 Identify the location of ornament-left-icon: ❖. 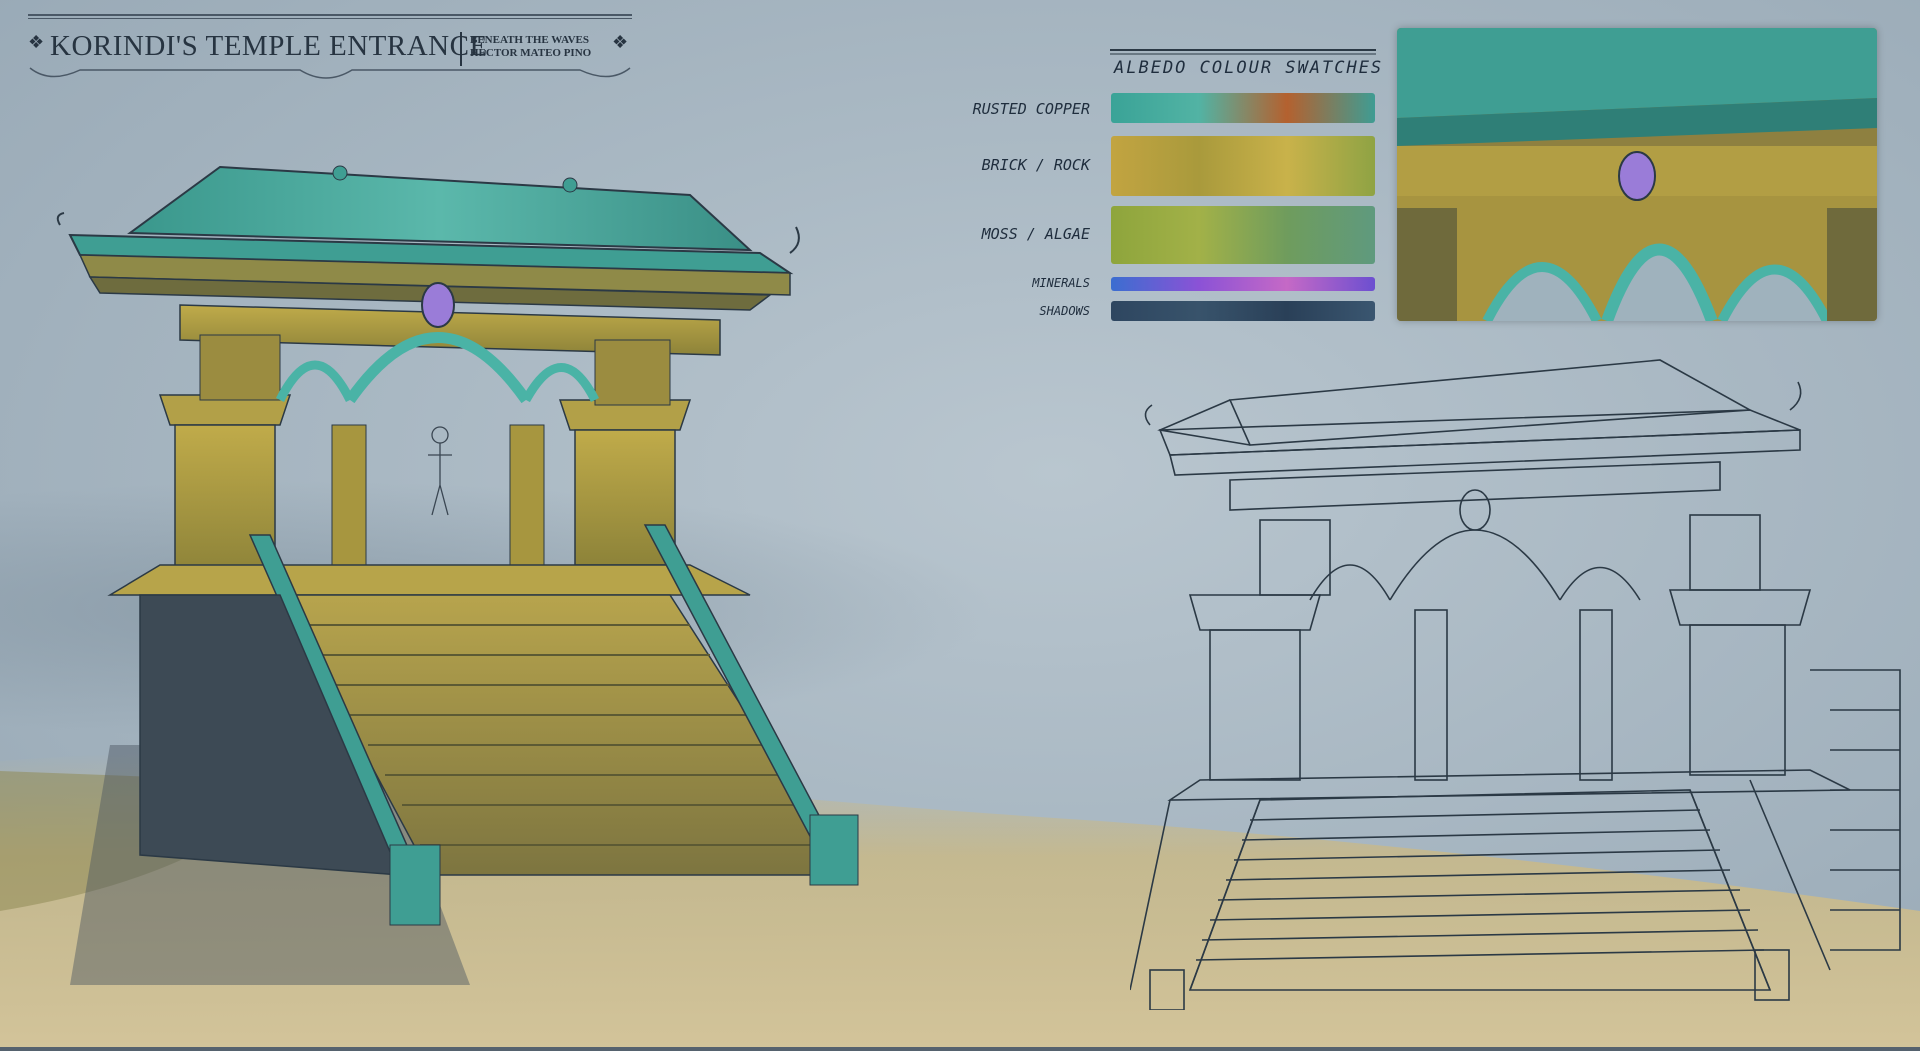
(36, 42).